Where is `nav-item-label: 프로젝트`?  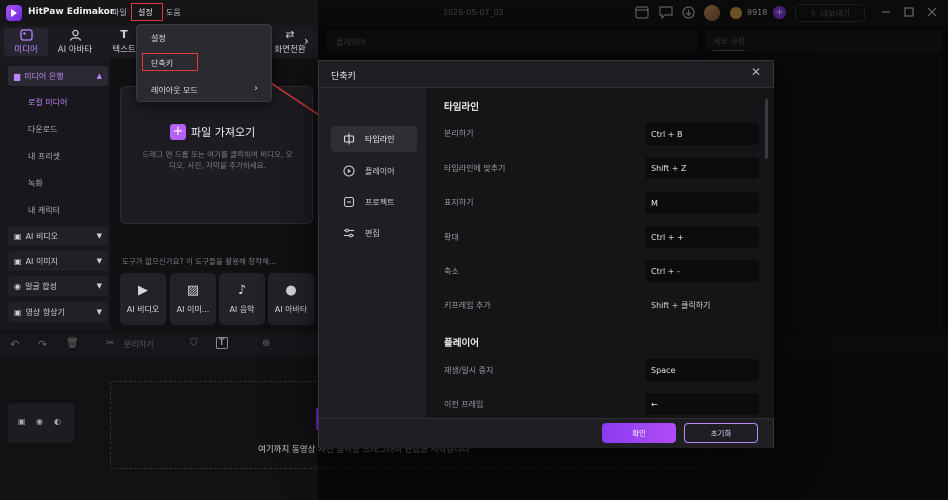 nav-item-label: 프로젝트 is located at coordinates (380, 202).